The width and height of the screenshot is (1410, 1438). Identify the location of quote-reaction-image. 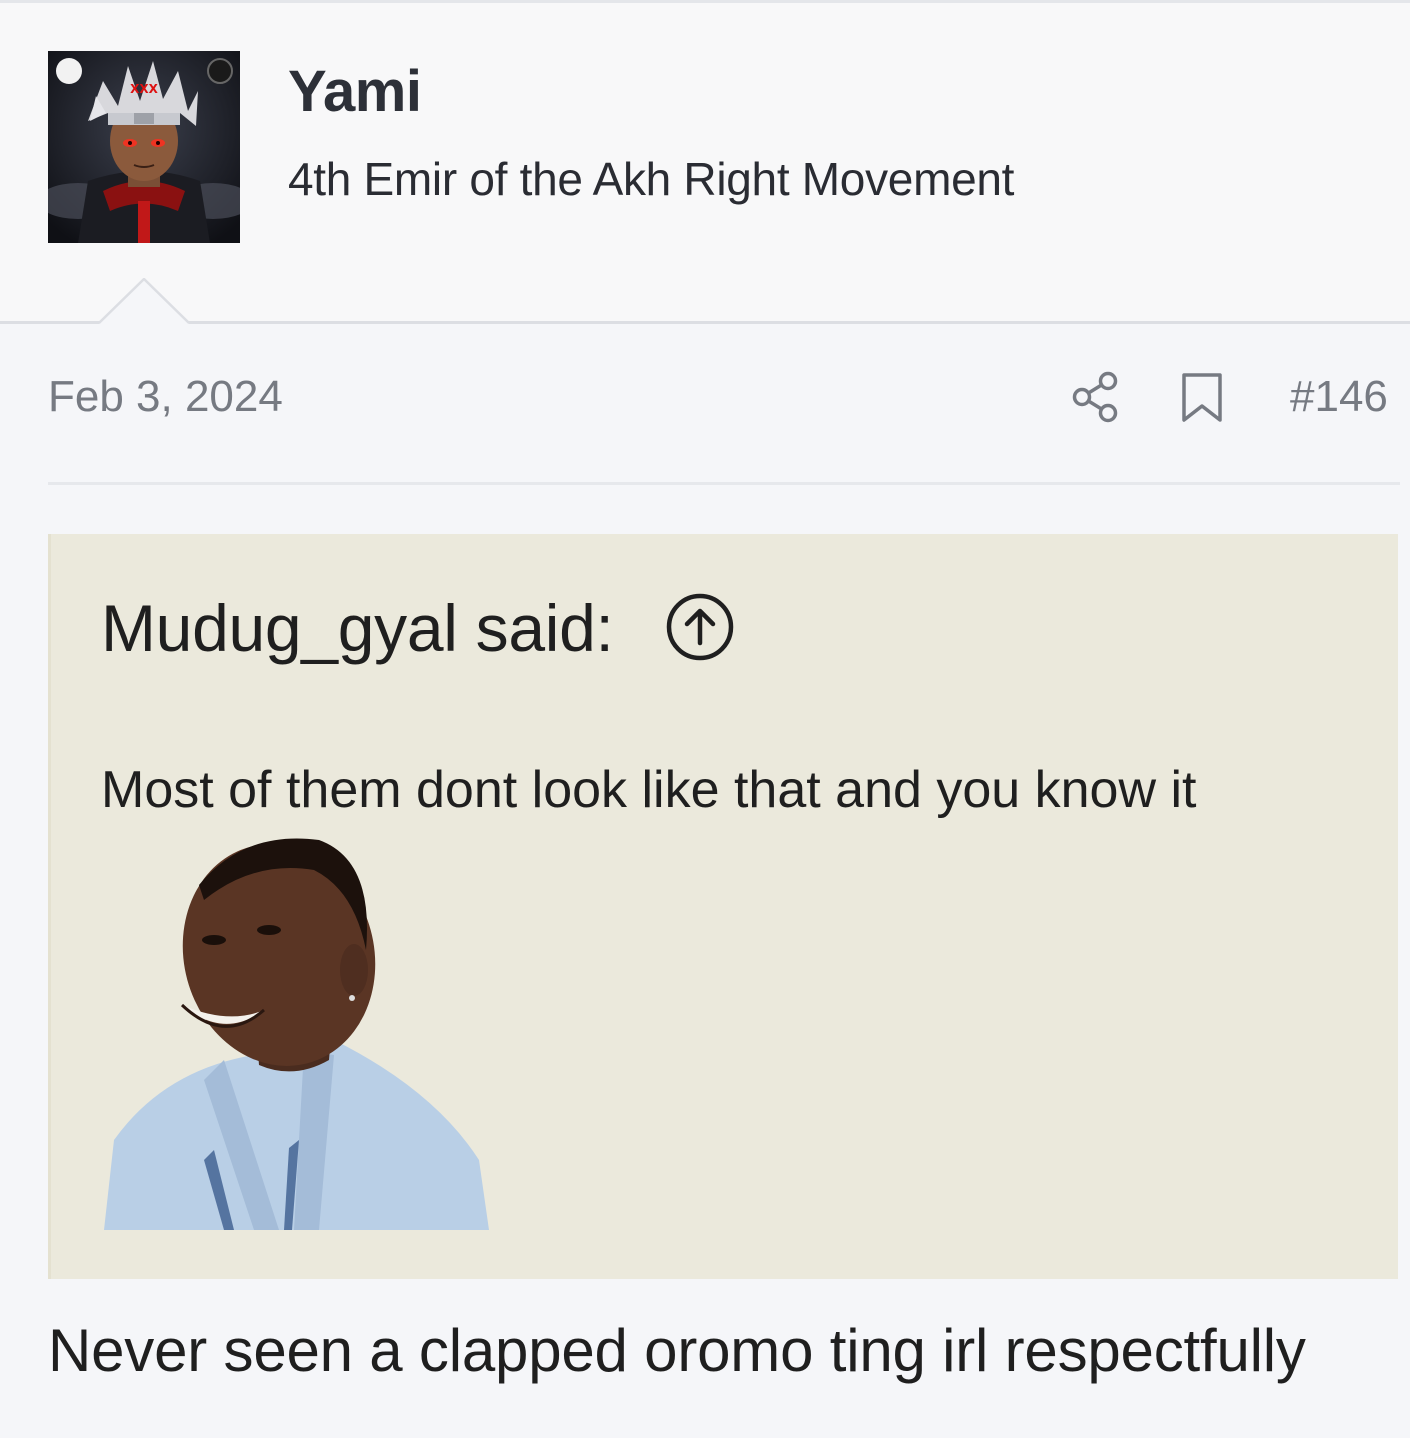
(299, 1030).